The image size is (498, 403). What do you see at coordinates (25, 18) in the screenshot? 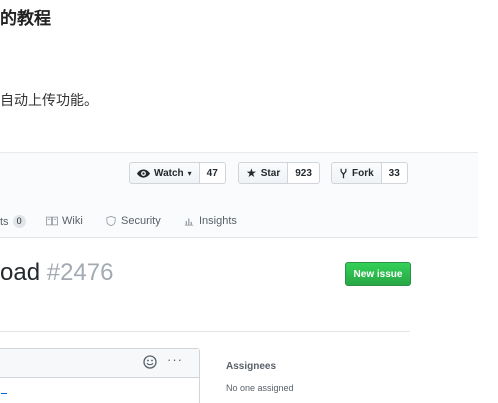
I see `article-heading: 的教程` at bounding box center [25, 18].